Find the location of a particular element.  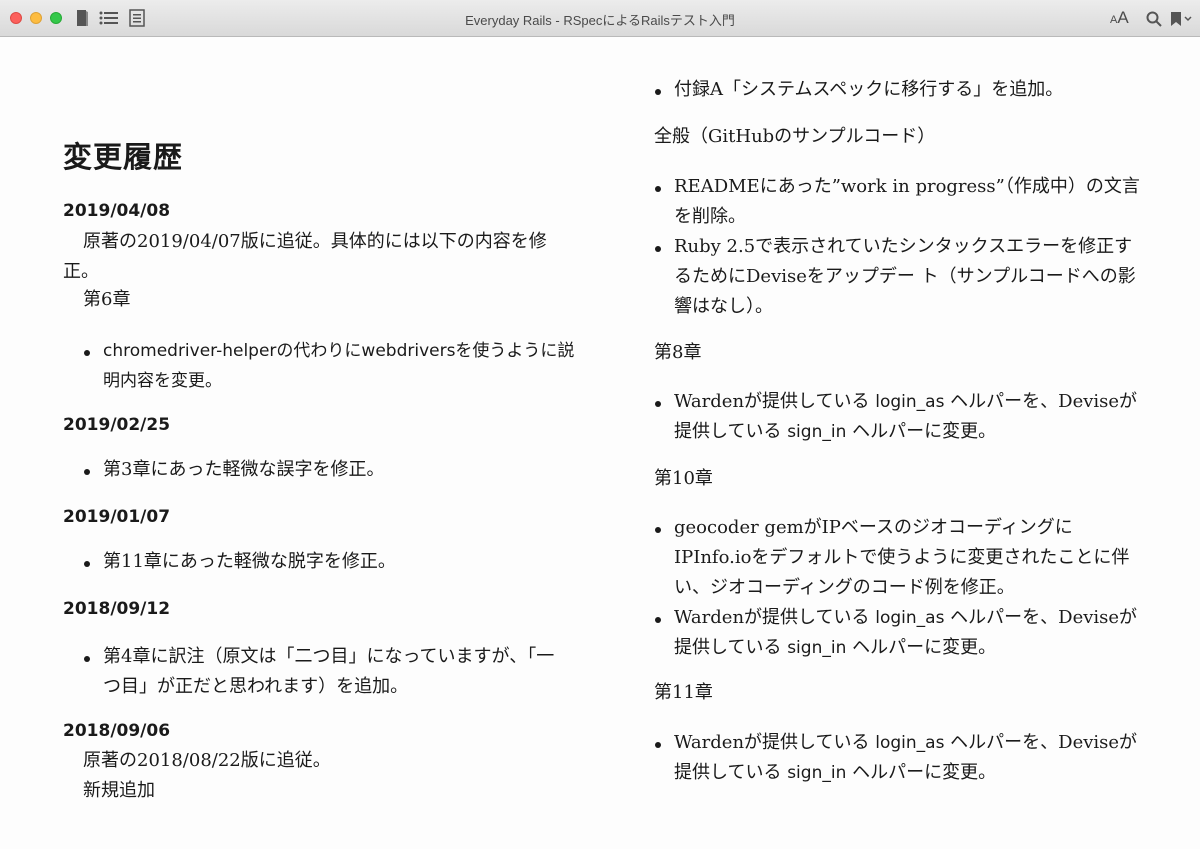

list-item: 付録A「システムスペックに移行する」を追加。 is located at coordinates (899, 90).